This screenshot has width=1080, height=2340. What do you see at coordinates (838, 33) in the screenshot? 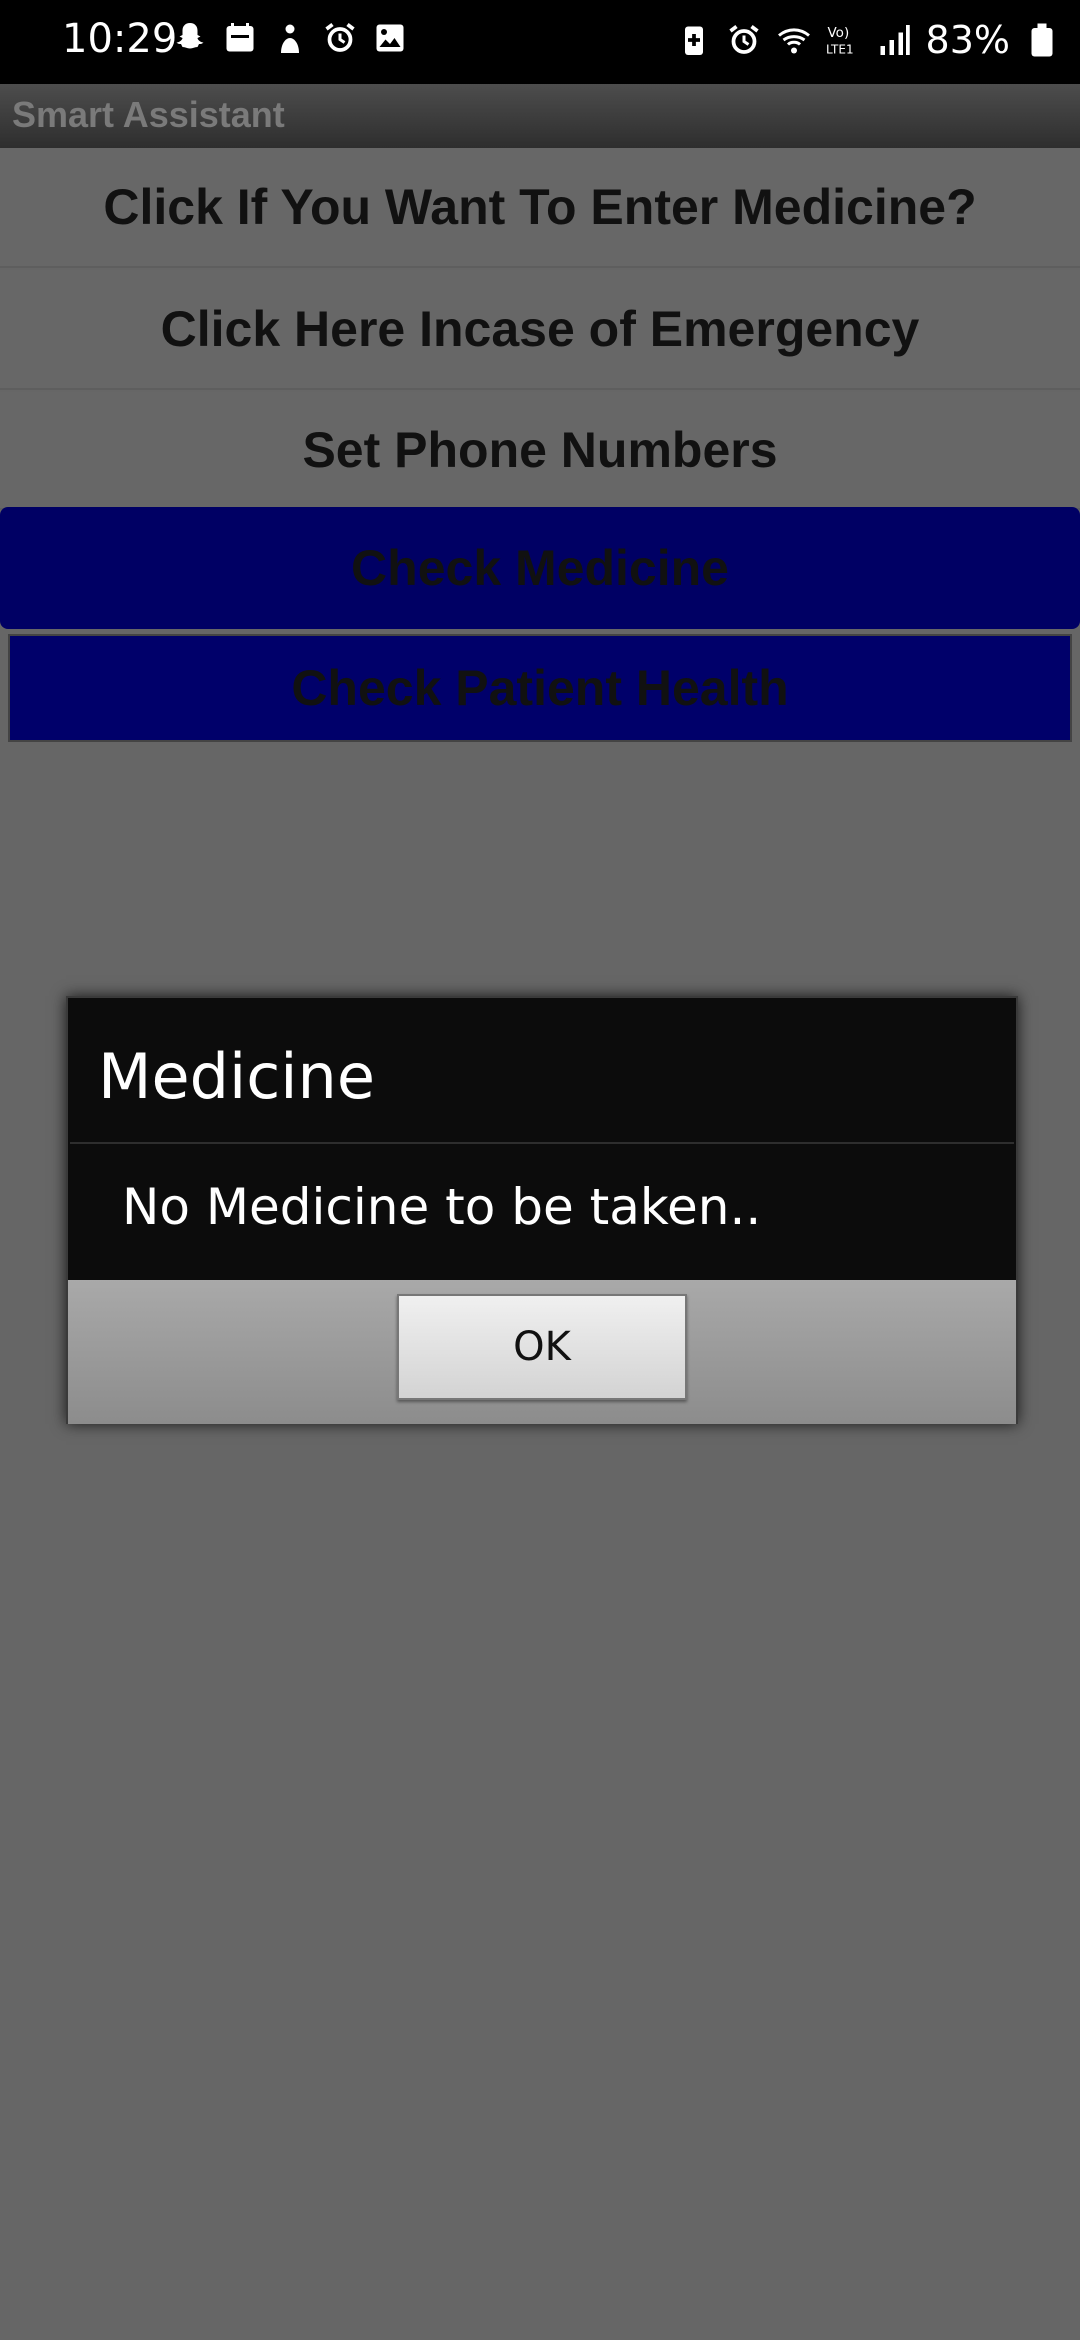
I see `svg-text: Vo)` at bounding box center [838, 33].